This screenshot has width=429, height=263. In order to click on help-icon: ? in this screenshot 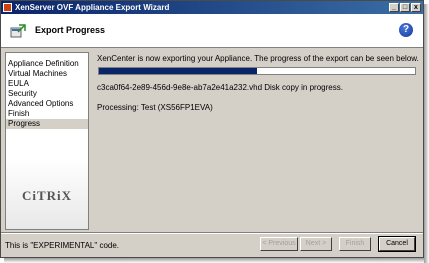, I will do `click(406, 30)`.